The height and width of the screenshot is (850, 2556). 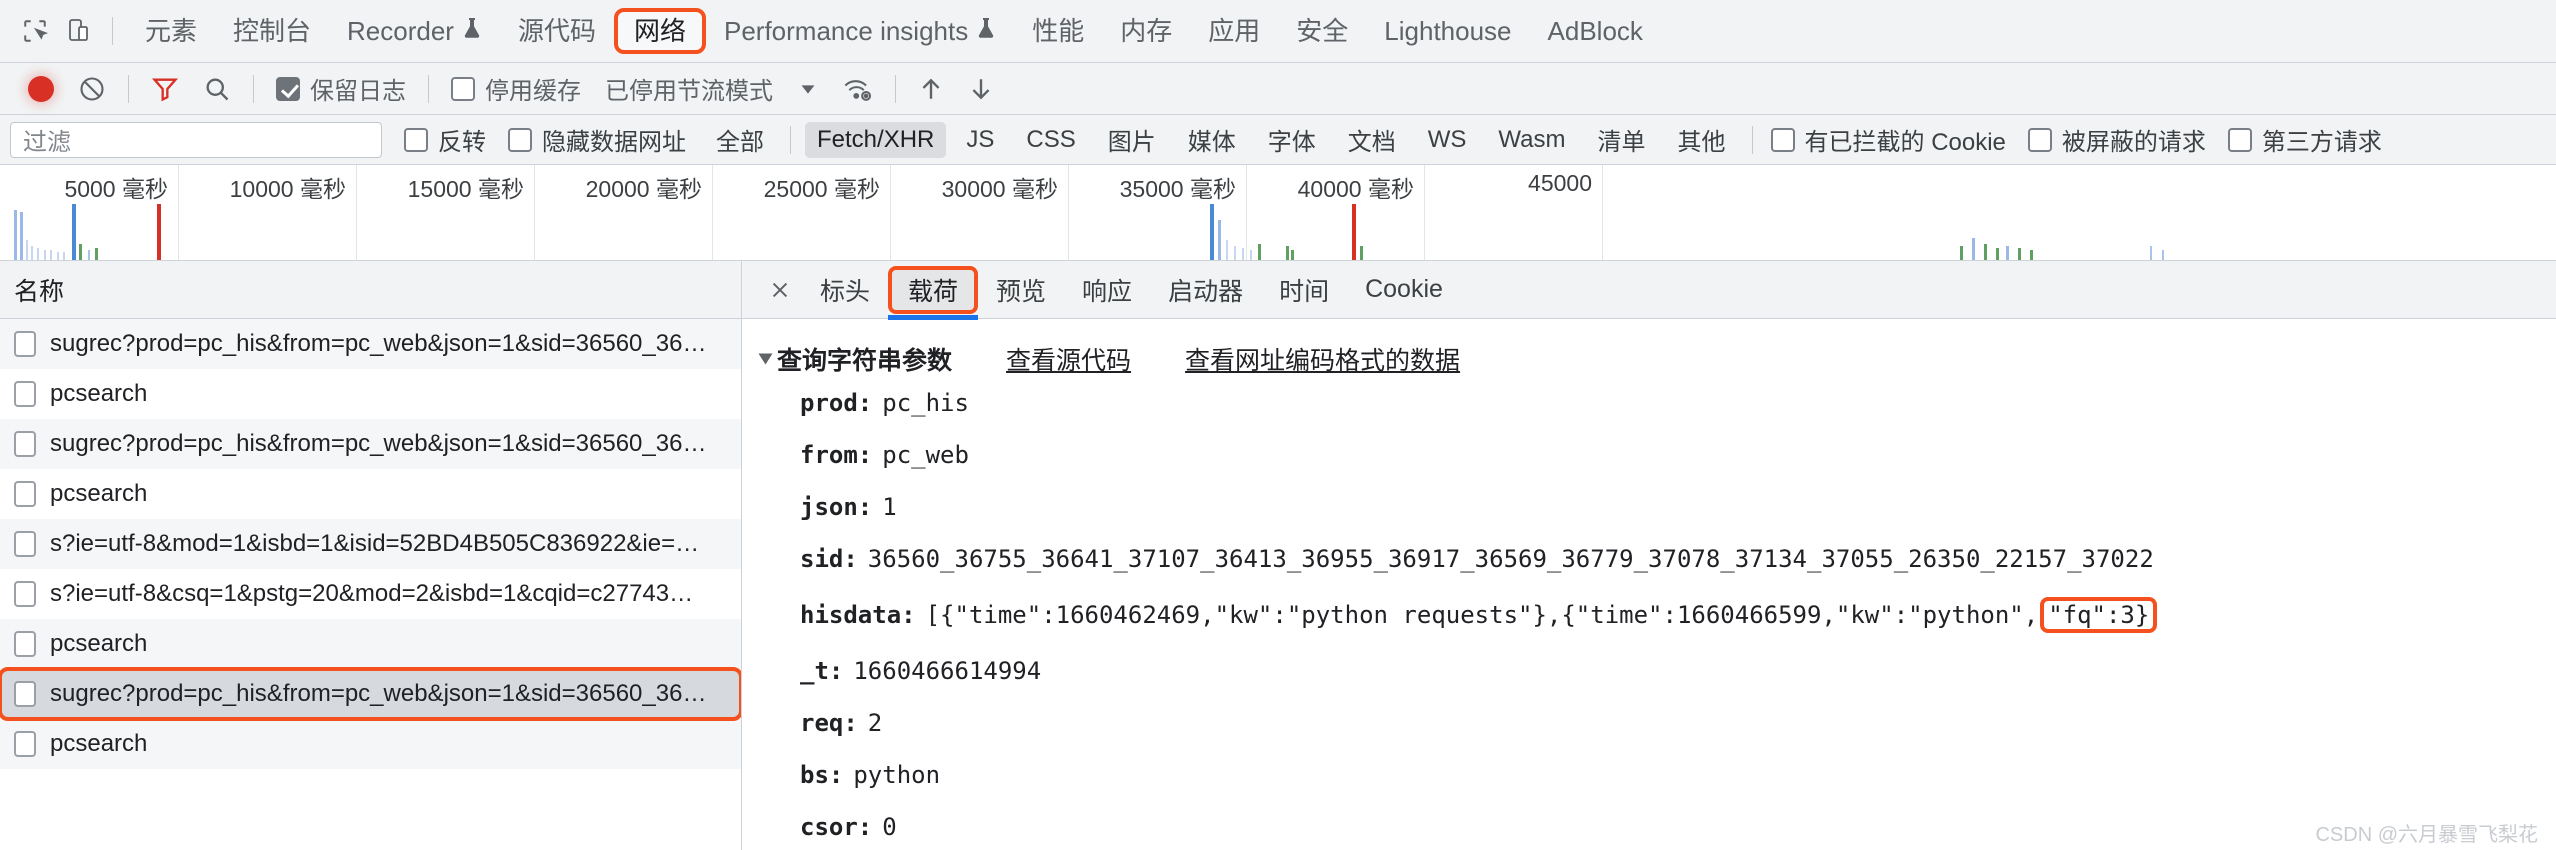 I want to click on detail-tab-0: 标头, so click(x=845, y=290).